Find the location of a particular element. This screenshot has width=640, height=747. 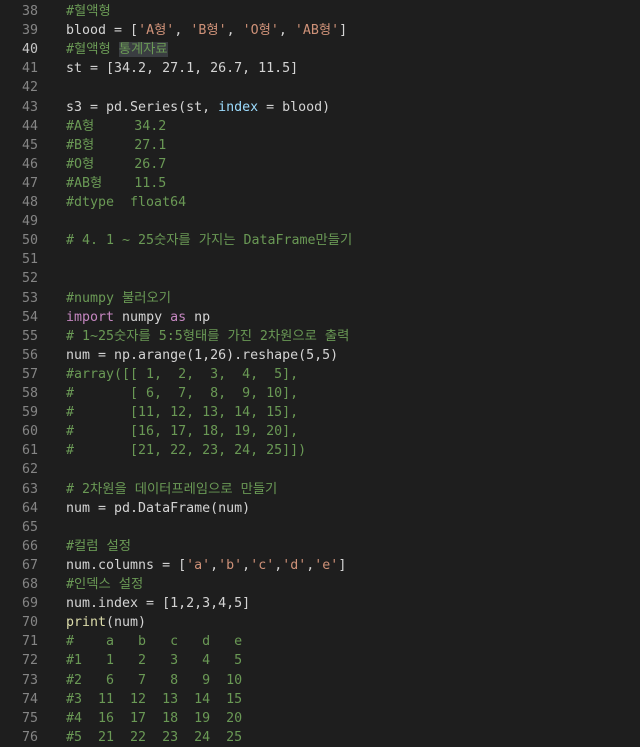

line-code: #2 6 7 8 9 10 is located at coordinates (154, 680).